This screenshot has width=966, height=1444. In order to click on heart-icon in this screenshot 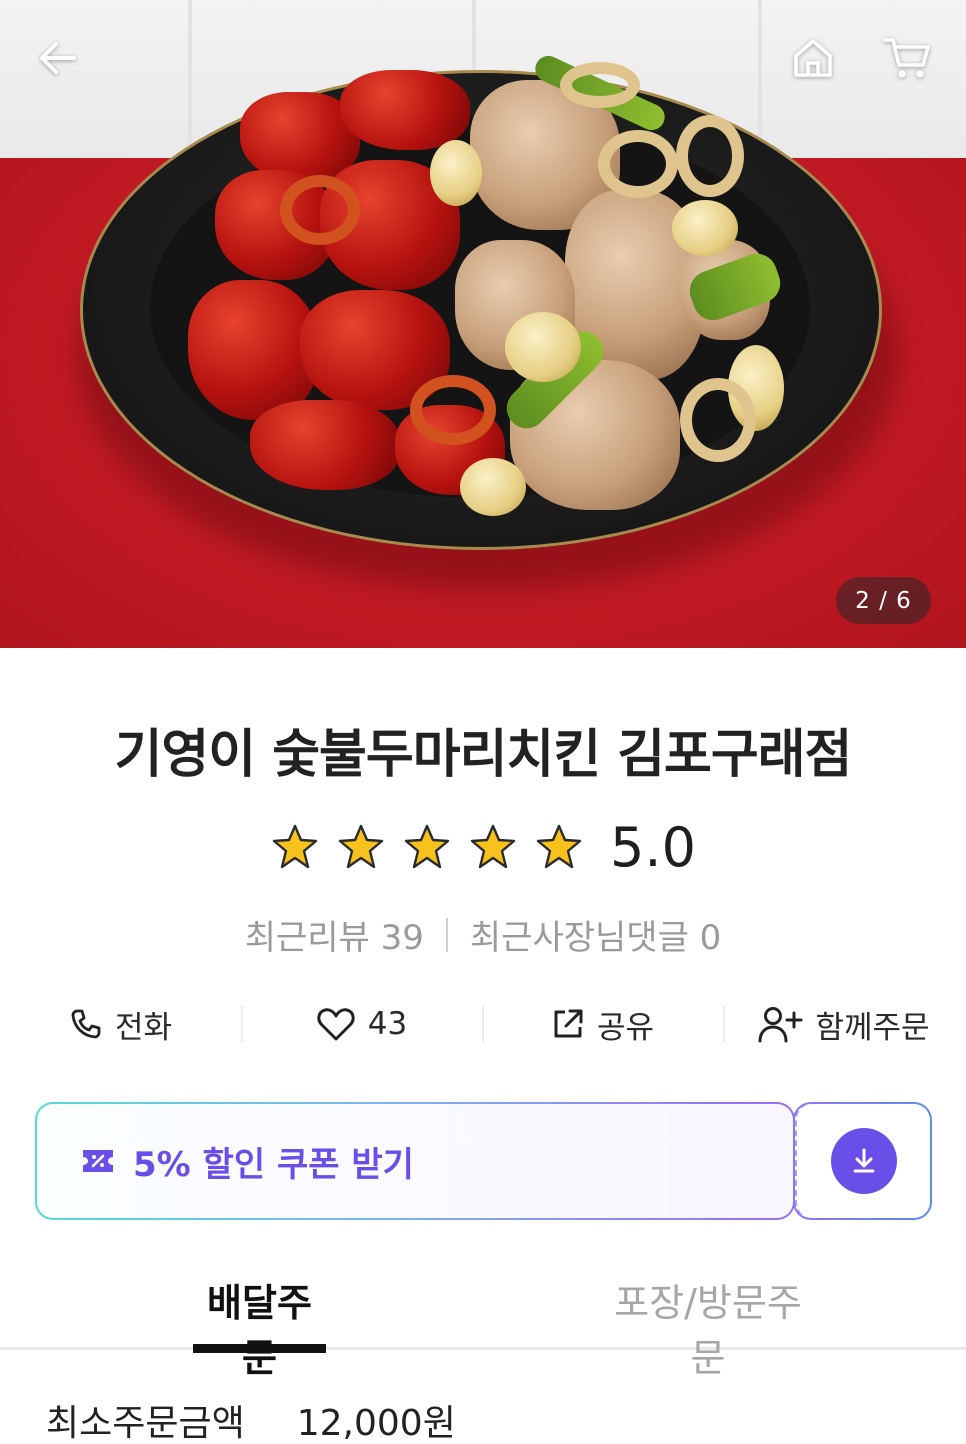, I will do `click(336, 1024)`.